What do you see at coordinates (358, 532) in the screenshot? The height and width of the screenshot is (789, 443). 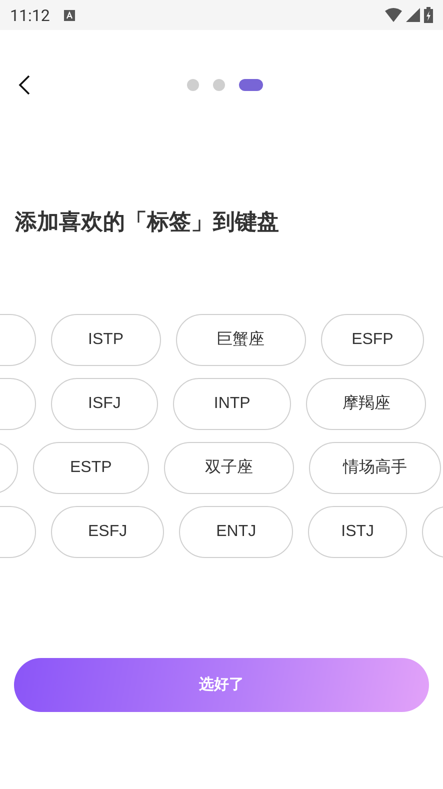 I see `tag-chip: ISTJ` at bounding box center [358, 532].